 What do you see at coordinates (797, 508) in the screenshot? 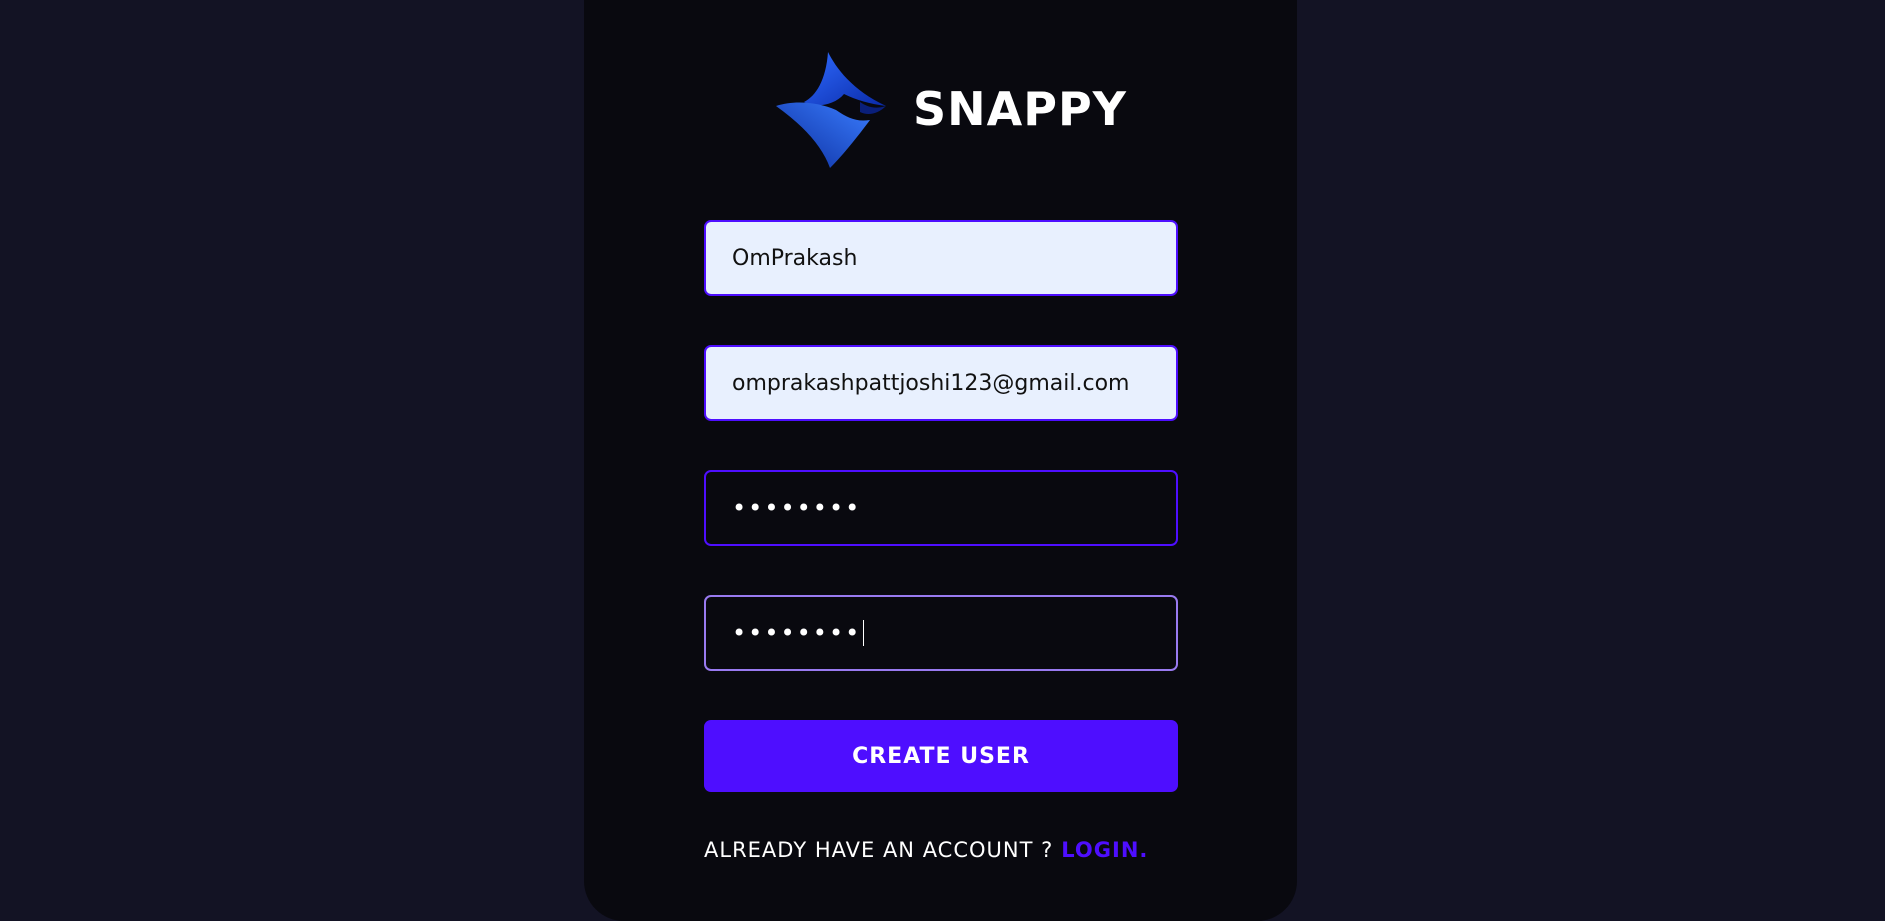
I see `password-masked-value: ••••••••` at bounding box center [797, 508].